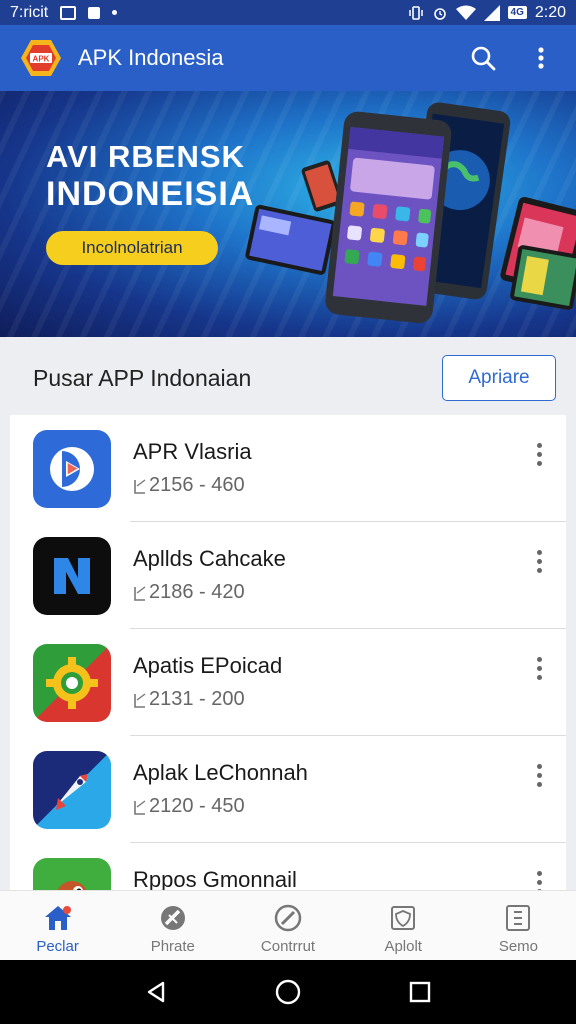  What do you see at coordinates (197, 485) in the screenshot?
I see `app-meta-value: 2156 - 460` at bounding box center [197, 485].